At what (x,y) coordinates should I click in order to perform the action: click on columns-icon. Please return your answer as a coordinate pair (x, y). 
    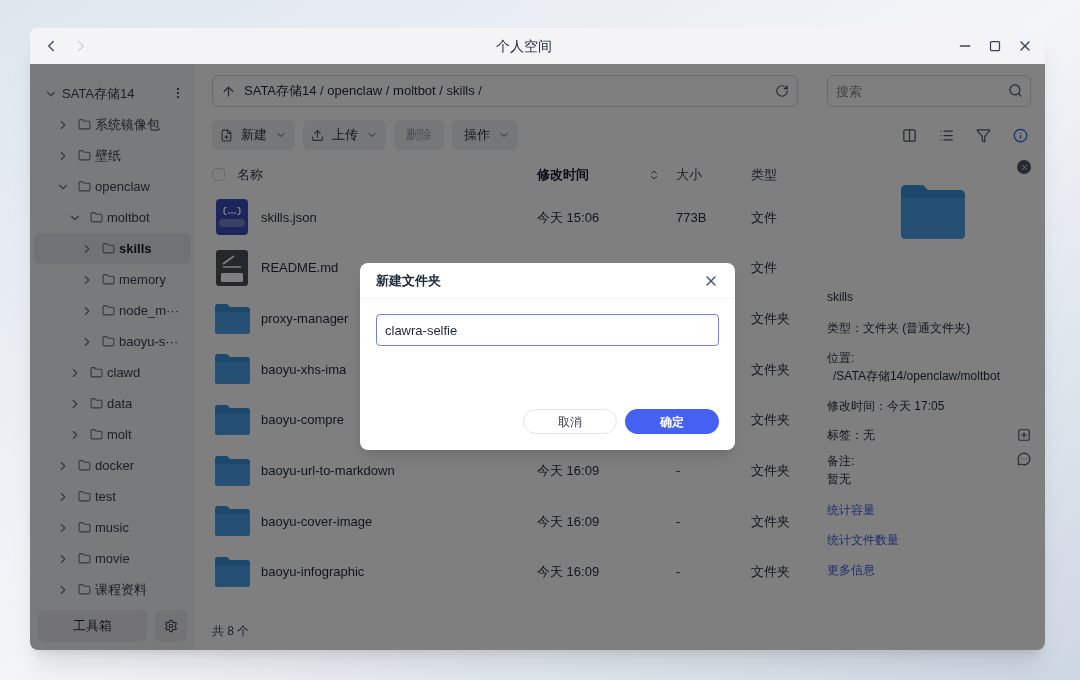
    Looking at the image, I should click on (909, 135).